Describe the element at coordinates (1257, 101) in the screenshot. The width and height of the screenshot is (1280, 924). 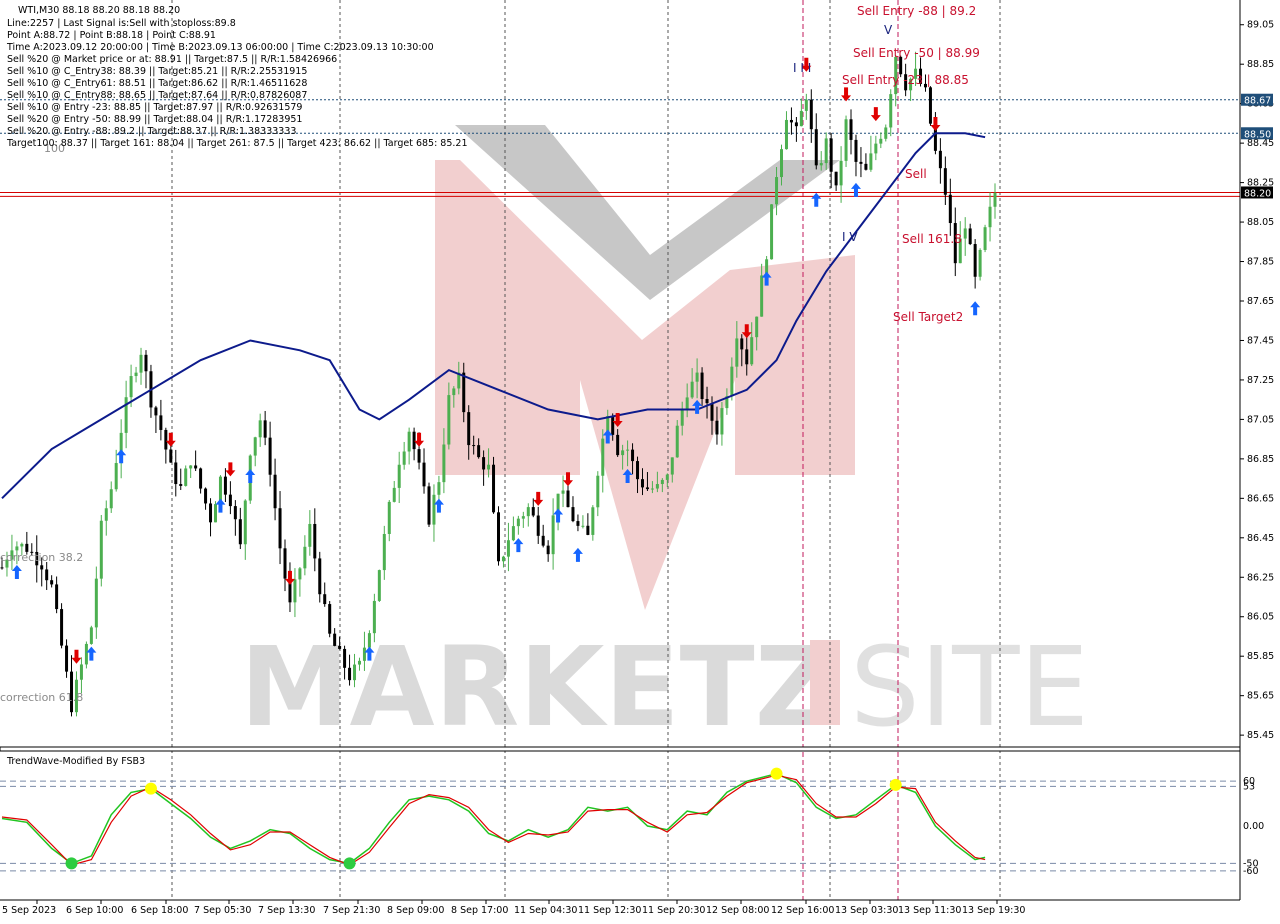
I see `price-badge-label: 88.67` at that location.